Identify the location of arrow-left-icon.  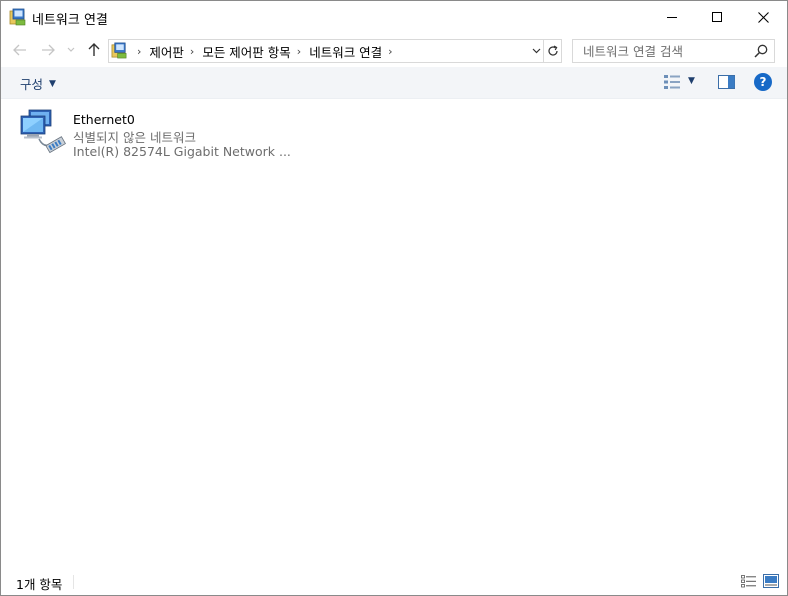
(19, 50).